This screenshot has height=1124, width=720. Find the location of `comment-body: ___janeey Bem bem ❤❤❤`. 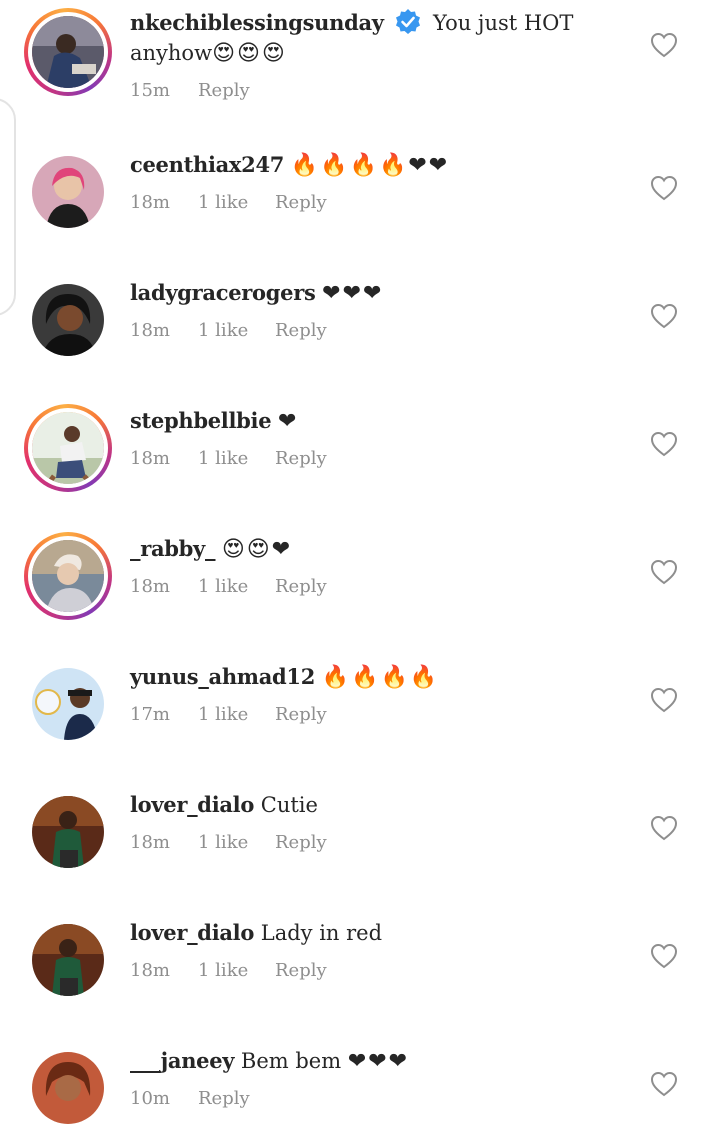

comment-body: ___janeey Bem bem ❤❤❤ is located at coordinates (370, 1061).